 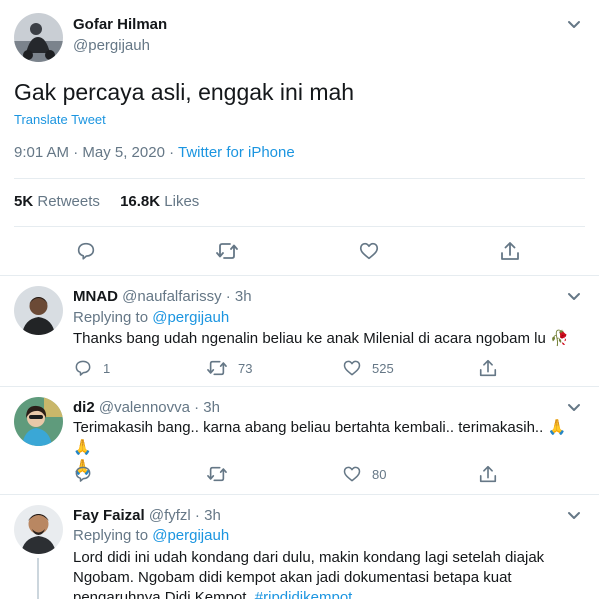 I want to click on author-name: di2, so click(x=84, y=407).